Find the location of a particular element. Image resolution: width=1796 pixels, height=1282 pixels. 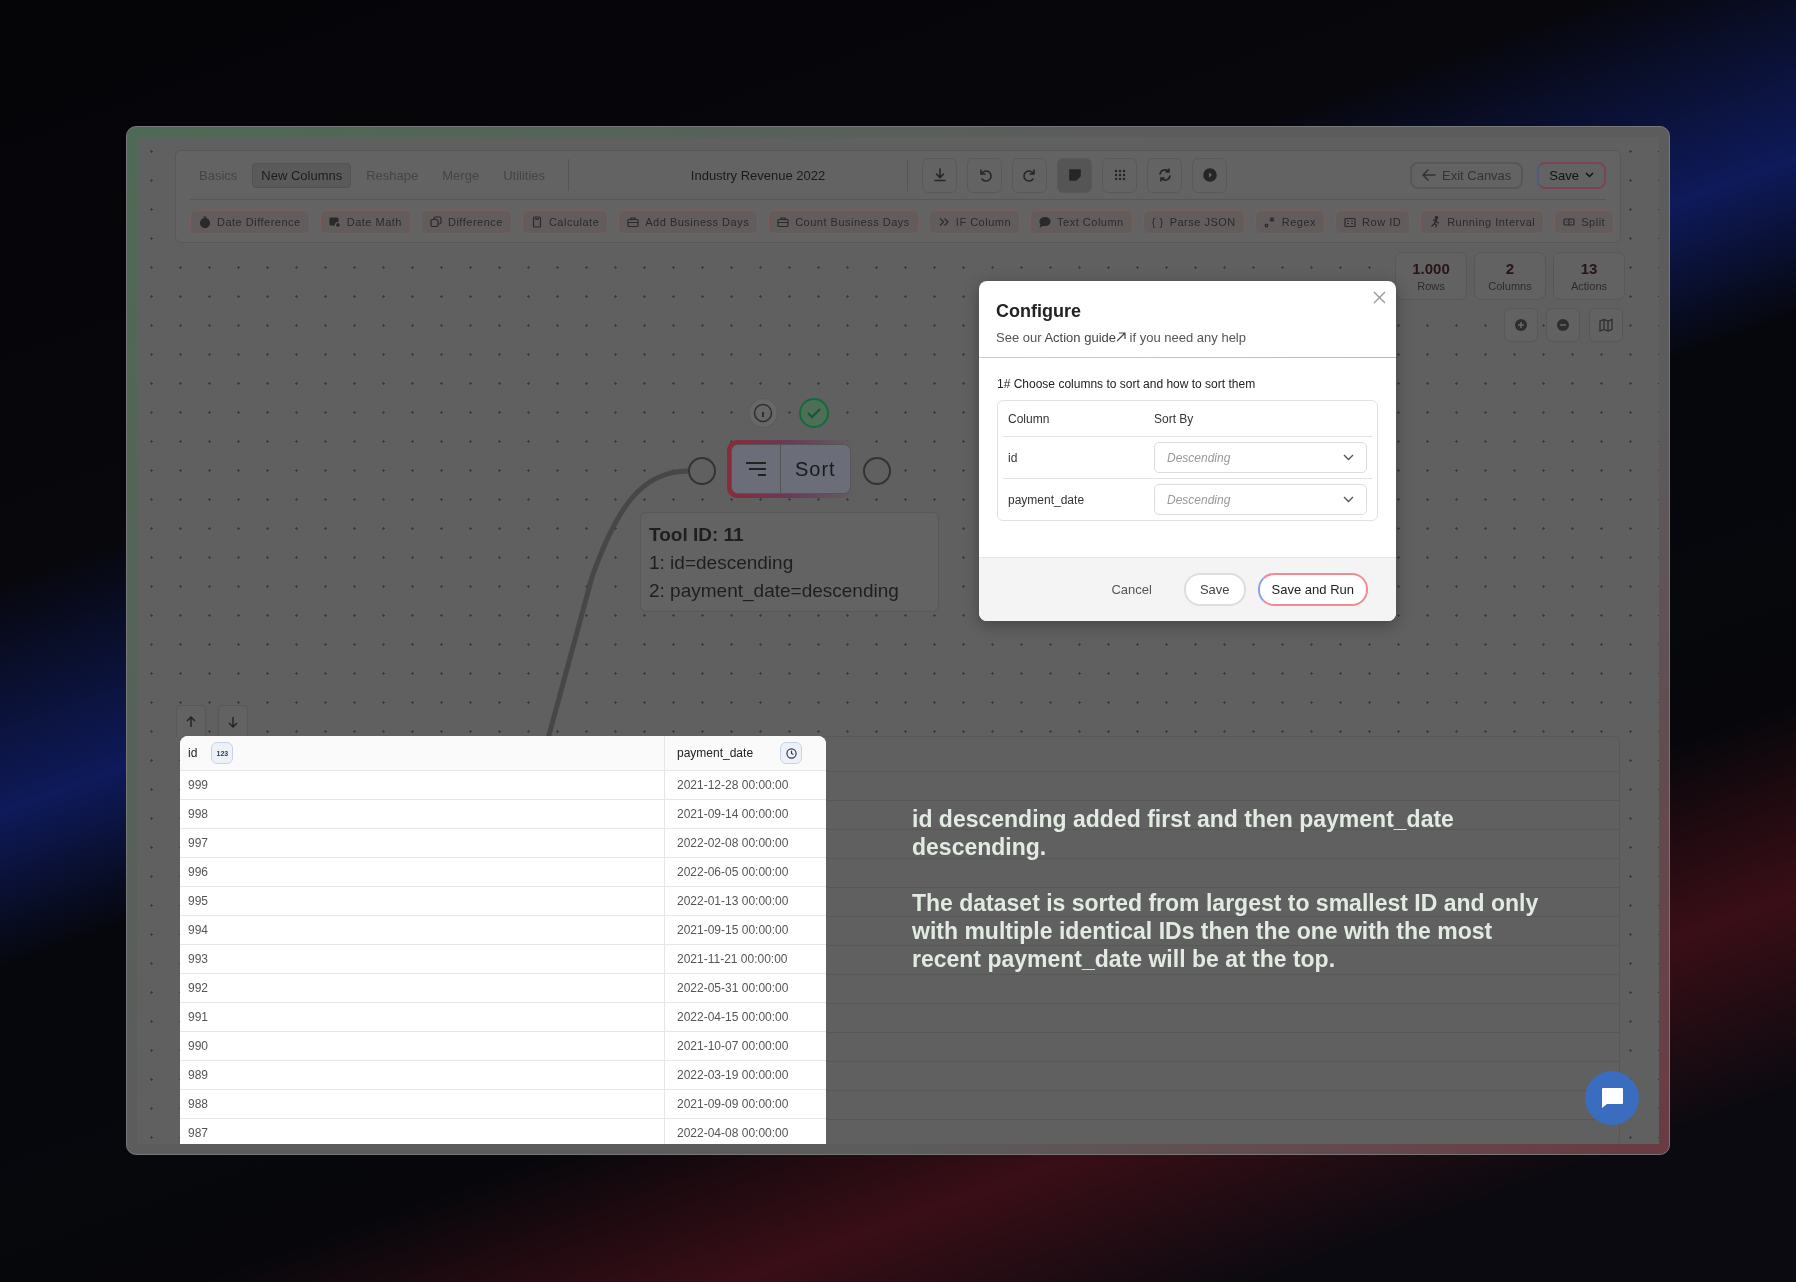

note-button is located at coordinates (1075, 175).